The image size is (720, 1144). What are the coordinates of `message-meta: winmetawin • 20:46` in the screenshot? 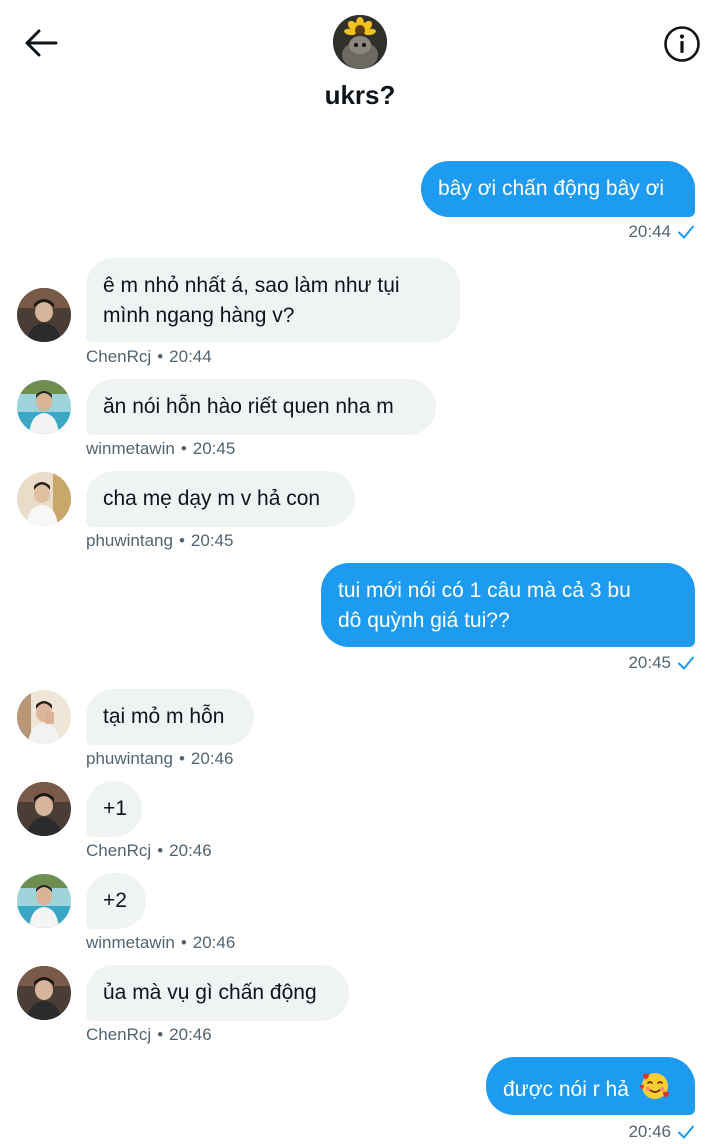 It's located at (160, 943).